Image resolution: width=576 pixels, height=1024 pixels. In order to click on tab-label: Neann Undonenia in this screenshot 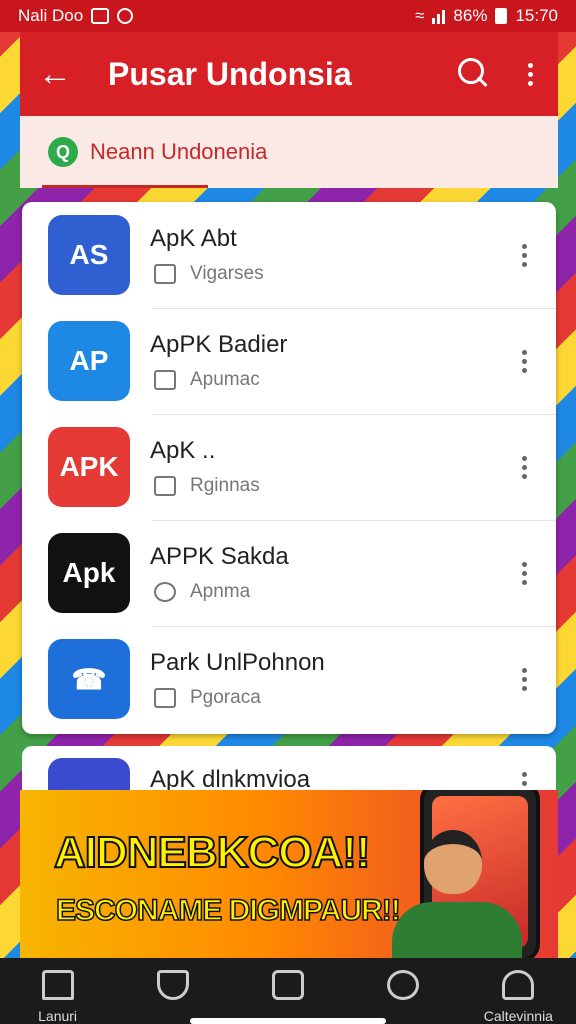, I will do `click(178, 152)`.